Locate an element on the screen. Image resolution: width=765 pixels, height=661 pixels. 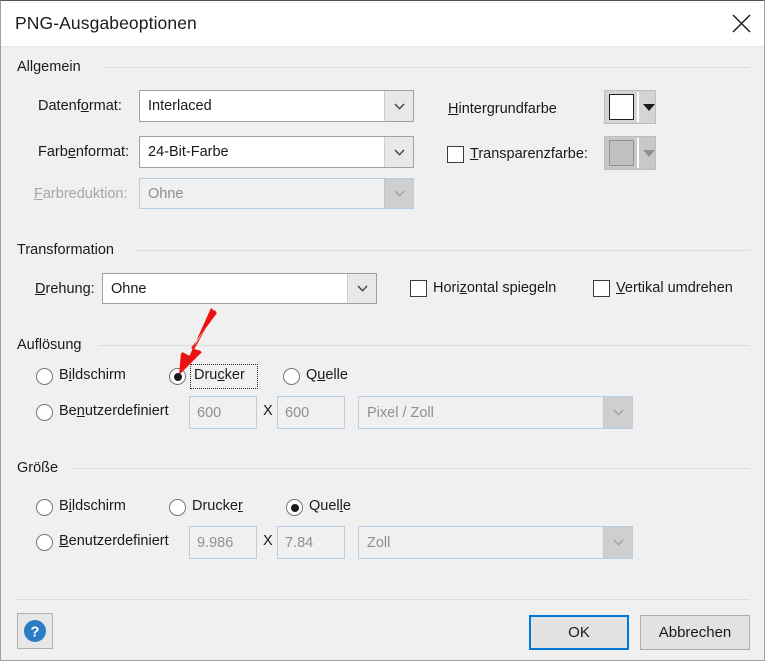
radio-groesse-quelle is located at coordinates (294, 507).